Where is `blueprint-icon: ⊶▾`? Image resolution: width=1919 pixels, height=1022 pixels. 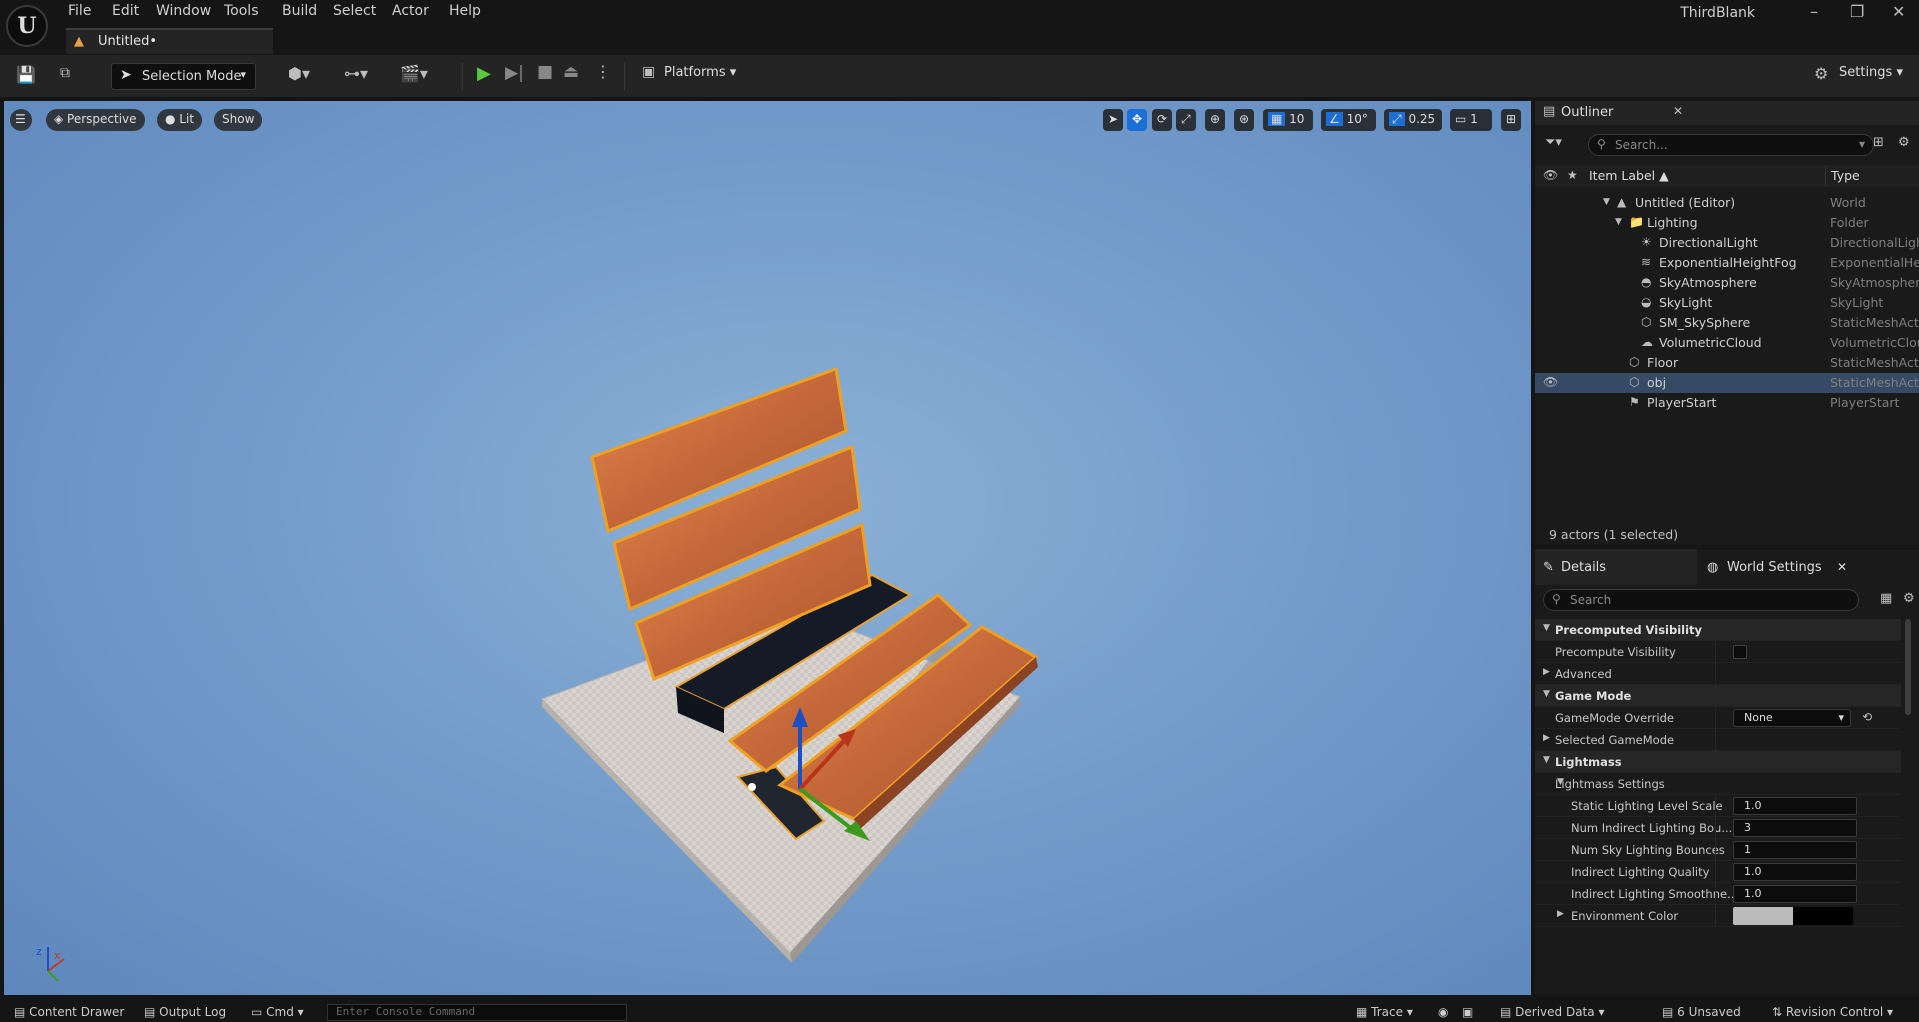 blueprint-icon: ⊶▾ is located at coordinates (356, 73).